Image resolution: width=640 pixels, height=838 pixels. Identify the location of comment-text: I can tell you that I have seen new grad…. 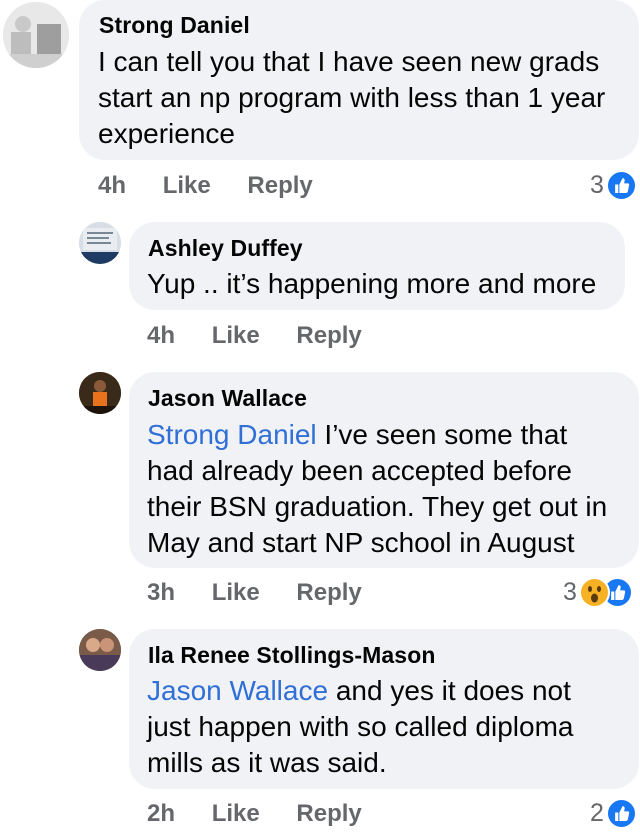
(351, 98).